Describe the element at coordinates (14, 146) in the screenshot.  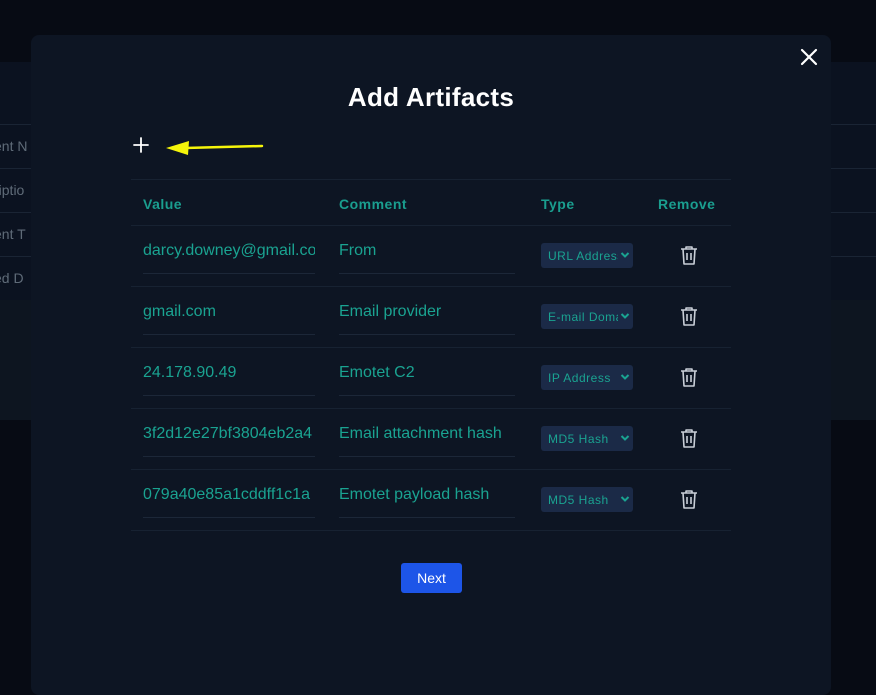
I see `background-row-label: ent N` at that location.